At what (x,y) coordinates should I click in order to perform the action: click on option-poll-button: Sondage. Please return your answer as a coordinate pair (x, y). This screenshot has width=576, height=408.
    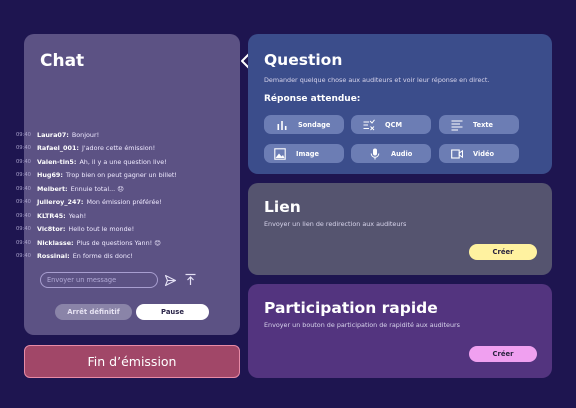
    Looking at the image, I should click on (304, 124).